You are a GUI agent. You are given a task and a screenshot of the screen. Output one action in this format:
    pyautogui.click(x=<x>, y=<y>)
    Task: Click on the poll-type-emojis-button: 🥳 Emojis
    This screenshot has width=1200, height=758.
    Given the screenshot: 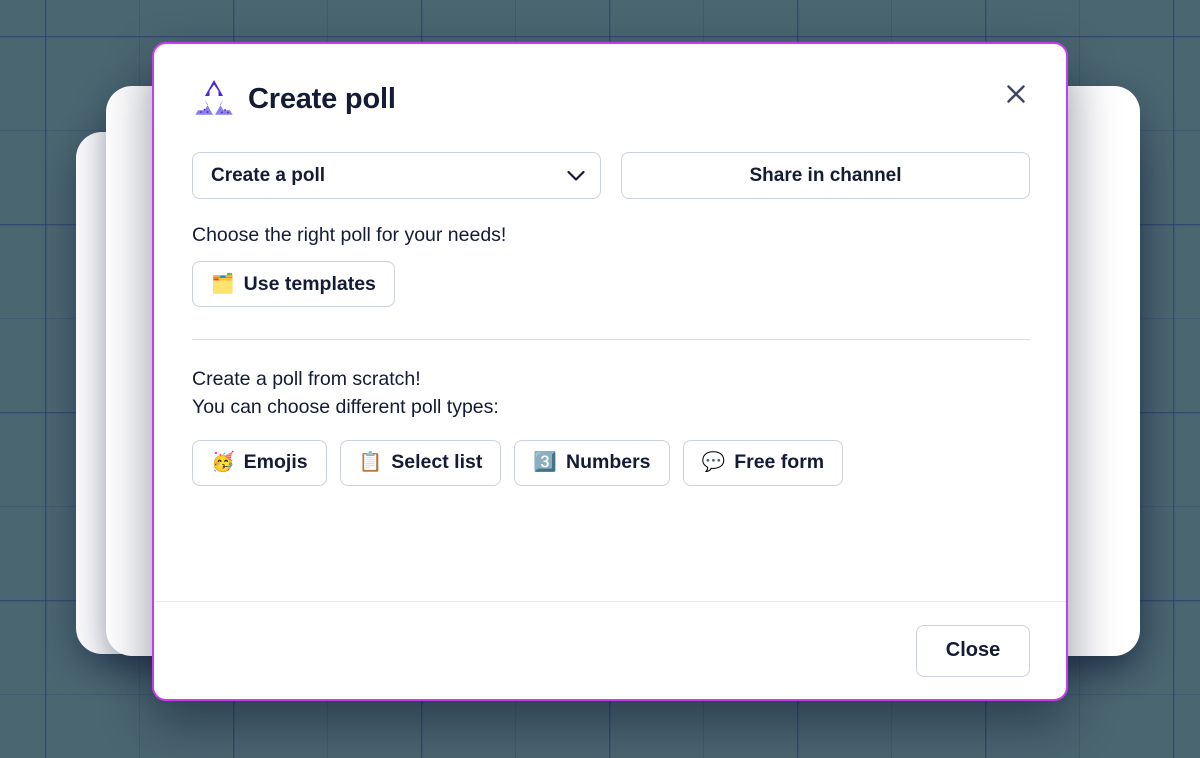 What is the action you would take?
    pyautogui.click(x=259, y=462)
    